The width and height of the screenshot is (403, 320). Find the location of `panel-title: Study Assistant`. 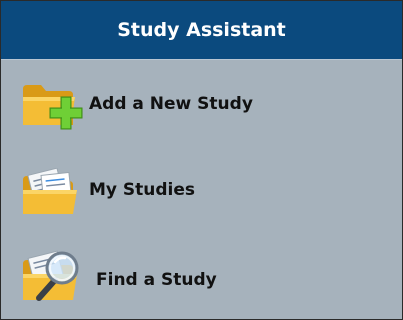

panel-title: Study Assistant is located at coordinates (201, 30).